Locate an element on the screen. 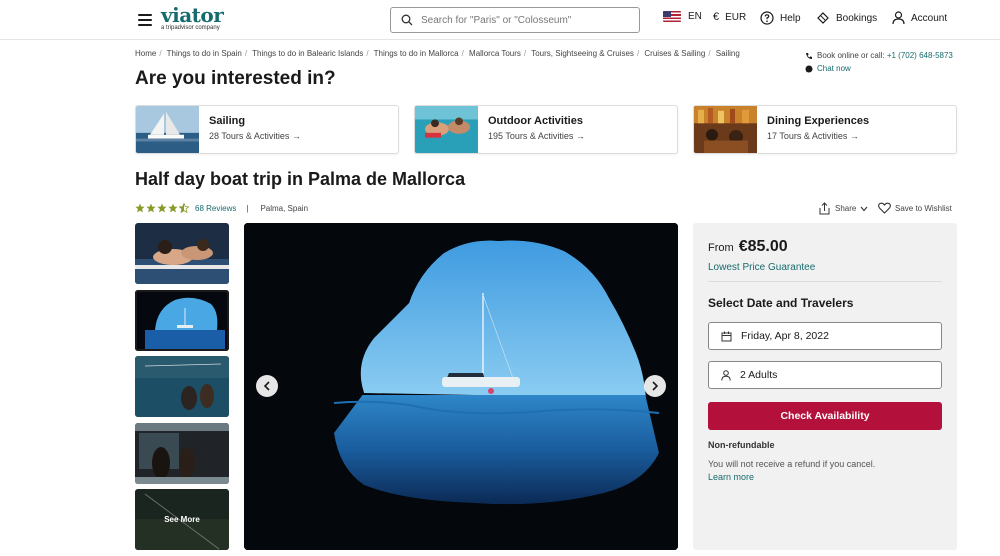 This screenshot has width=1000, height=556. price-value: €85.00 is located at coordinates (763, 246).